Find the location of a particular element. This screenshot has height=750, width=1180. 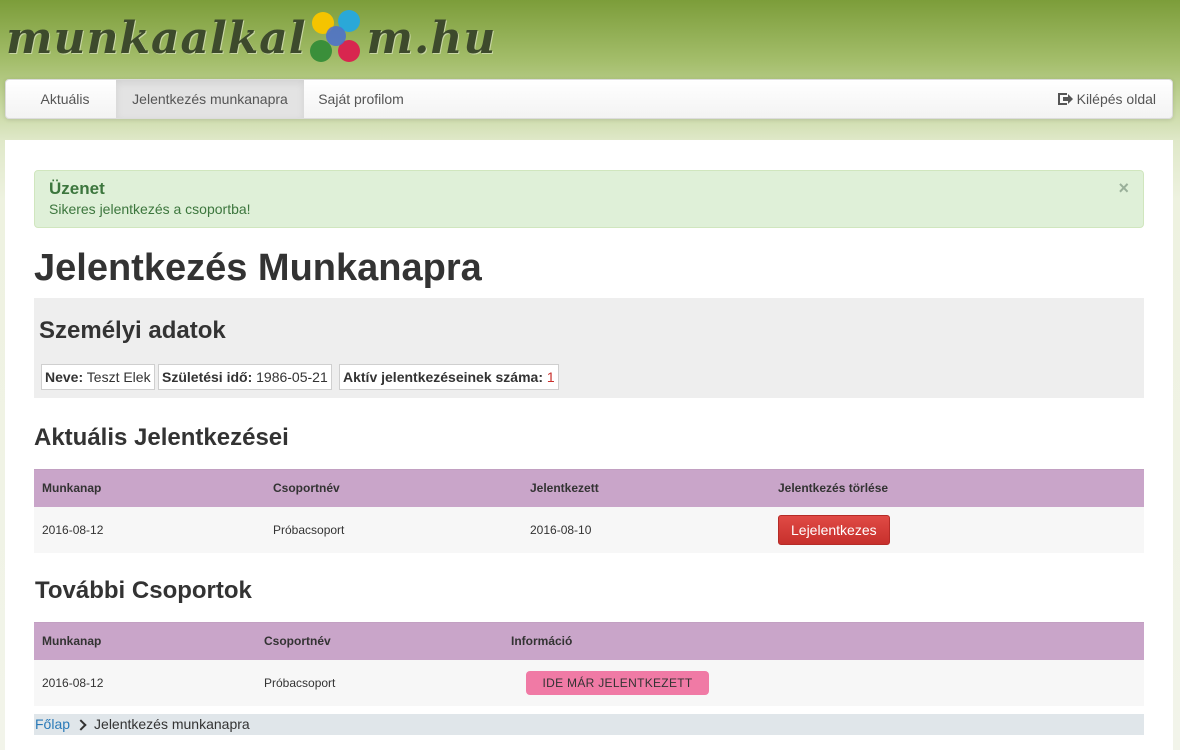

breadcrumb-home-link: Főlap is located at coordinates (52, 724).